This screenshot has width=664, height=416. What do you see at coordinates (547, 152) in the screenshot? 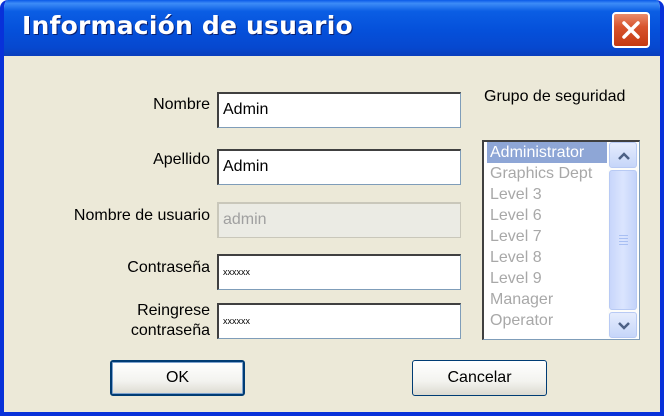
I see `list-item: Administrator` at bounding box center [547, 152].